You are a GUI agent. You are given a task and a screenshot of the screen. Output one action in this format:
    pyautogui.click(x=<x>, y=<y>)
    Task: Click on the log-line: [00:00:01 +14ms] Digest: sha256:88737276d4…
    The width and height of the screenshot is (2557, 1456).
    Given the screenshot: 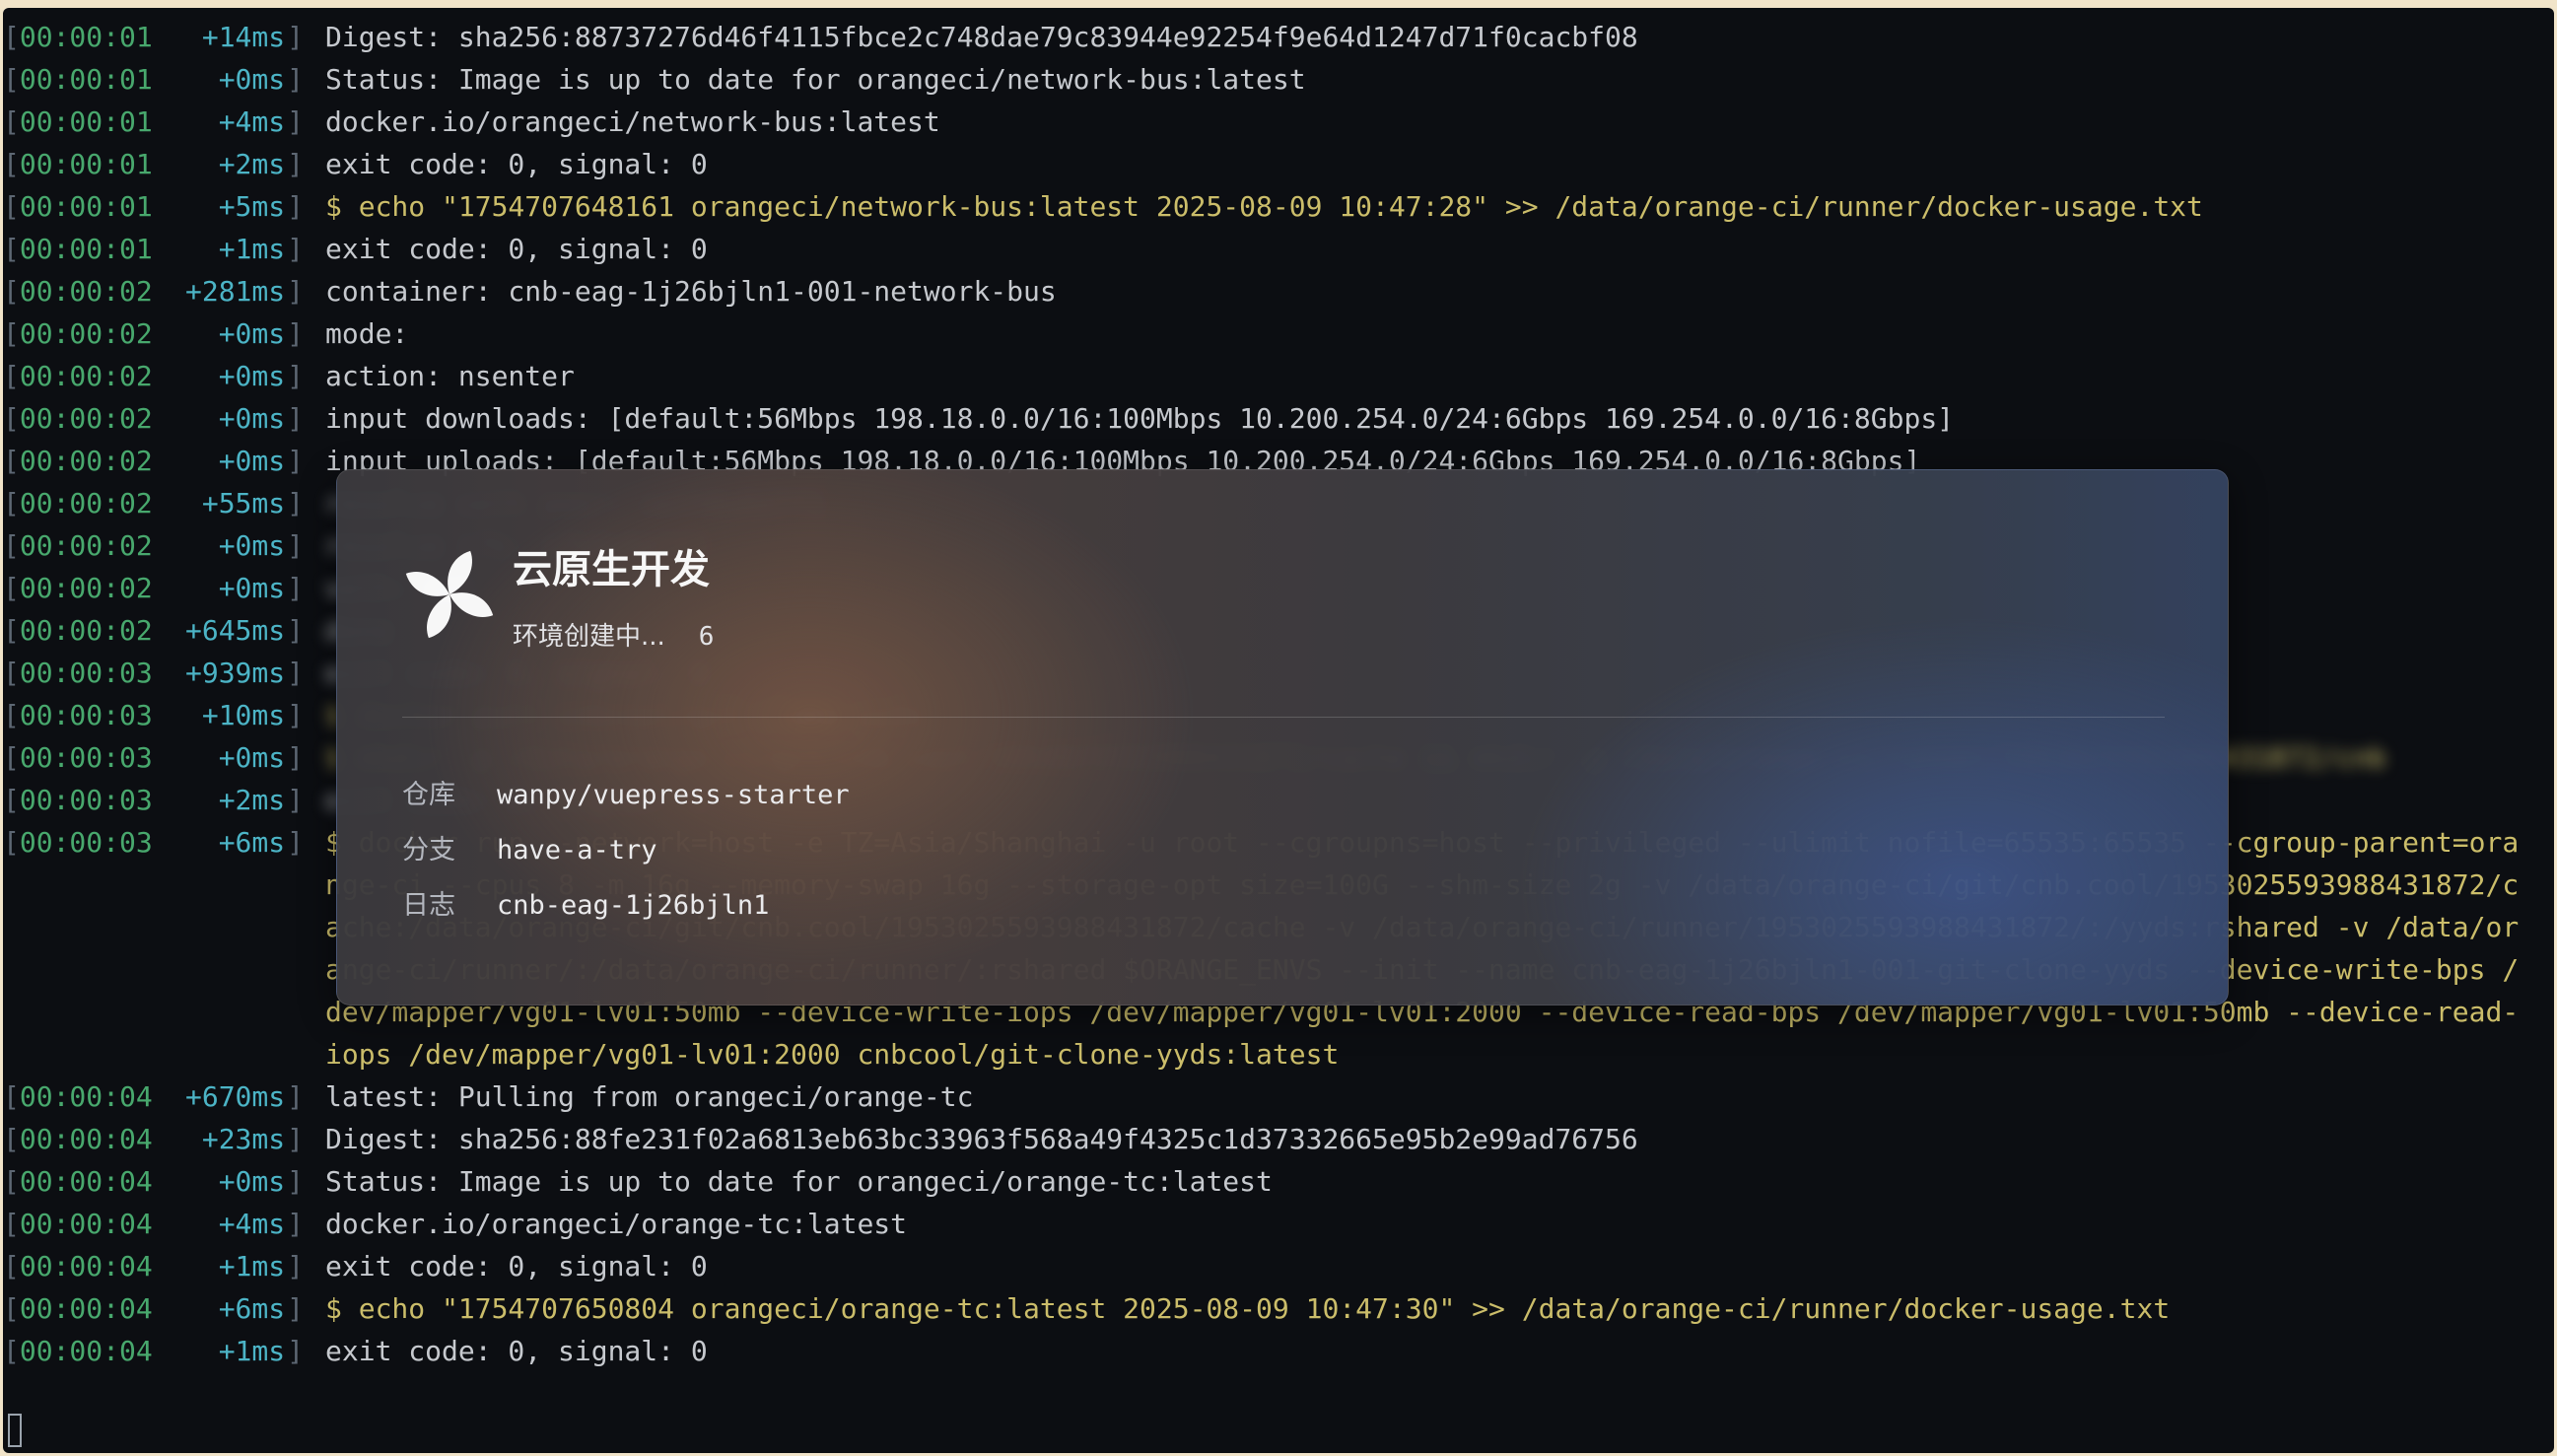 What is the action you would take?
    pyautogui.click(x=1278, y=37)
    